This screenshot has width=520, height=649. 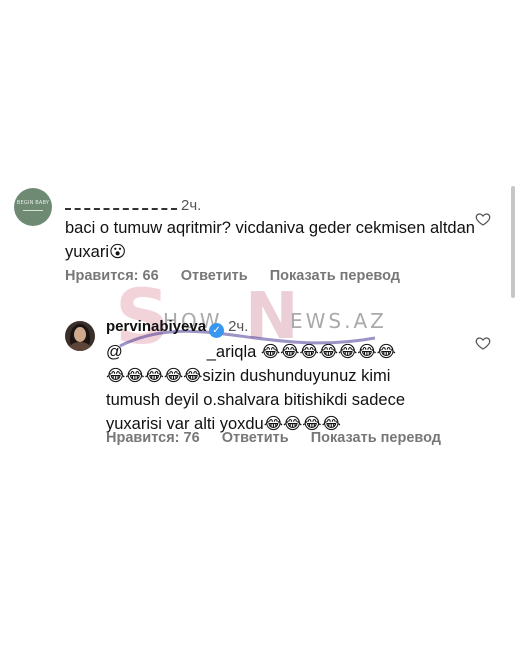 What do you see at coordinates (80, 336) in the screenshot?
I see `avatar` at bounding box center [80, 336].